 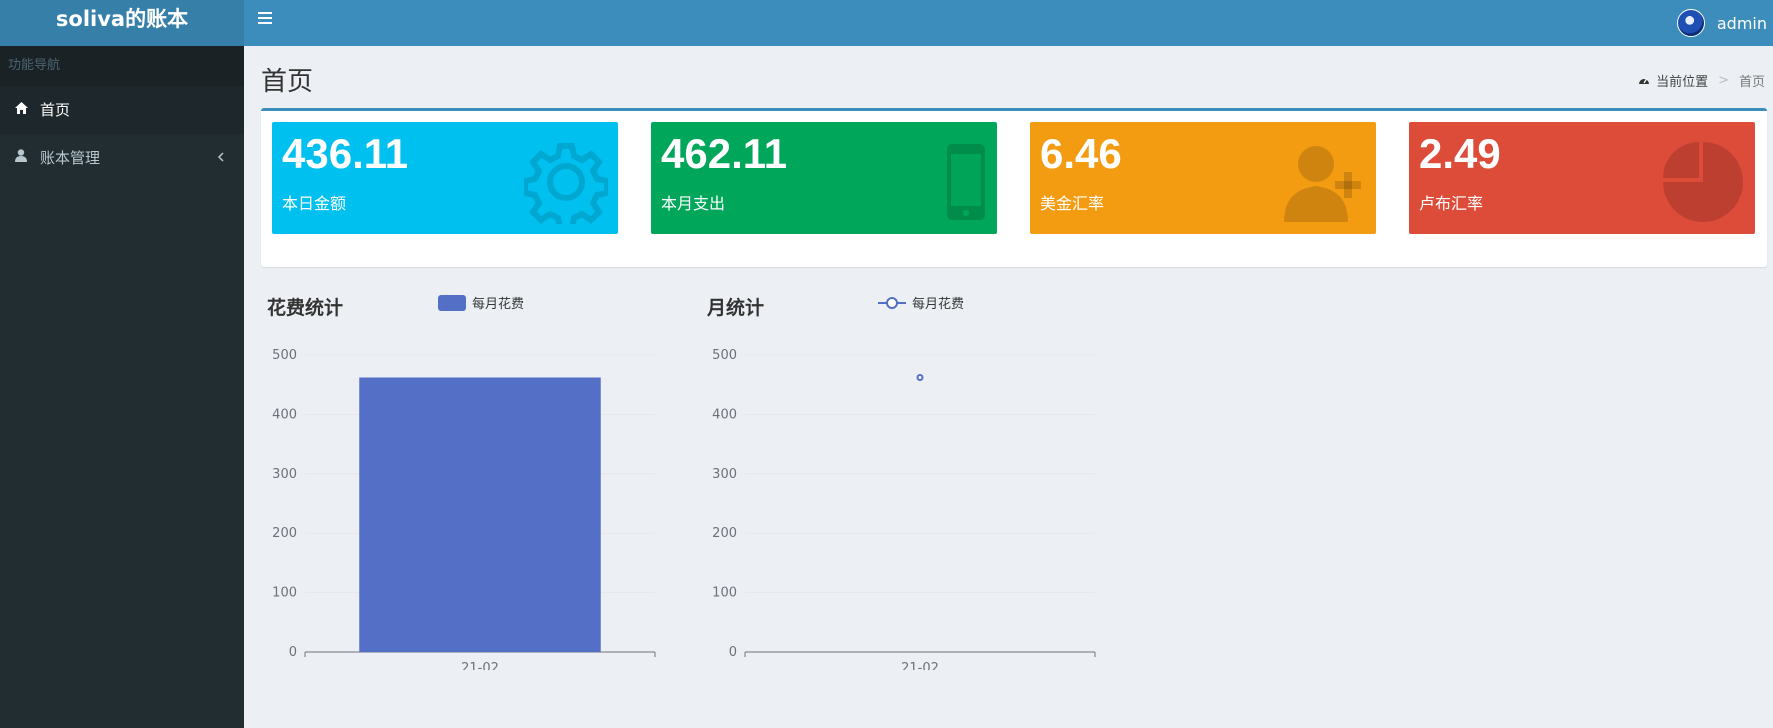 What do you see at coordinates (693, 203) in the screenshot?
I see `stat-label: 本月支出` at bounding box center [693, 203].